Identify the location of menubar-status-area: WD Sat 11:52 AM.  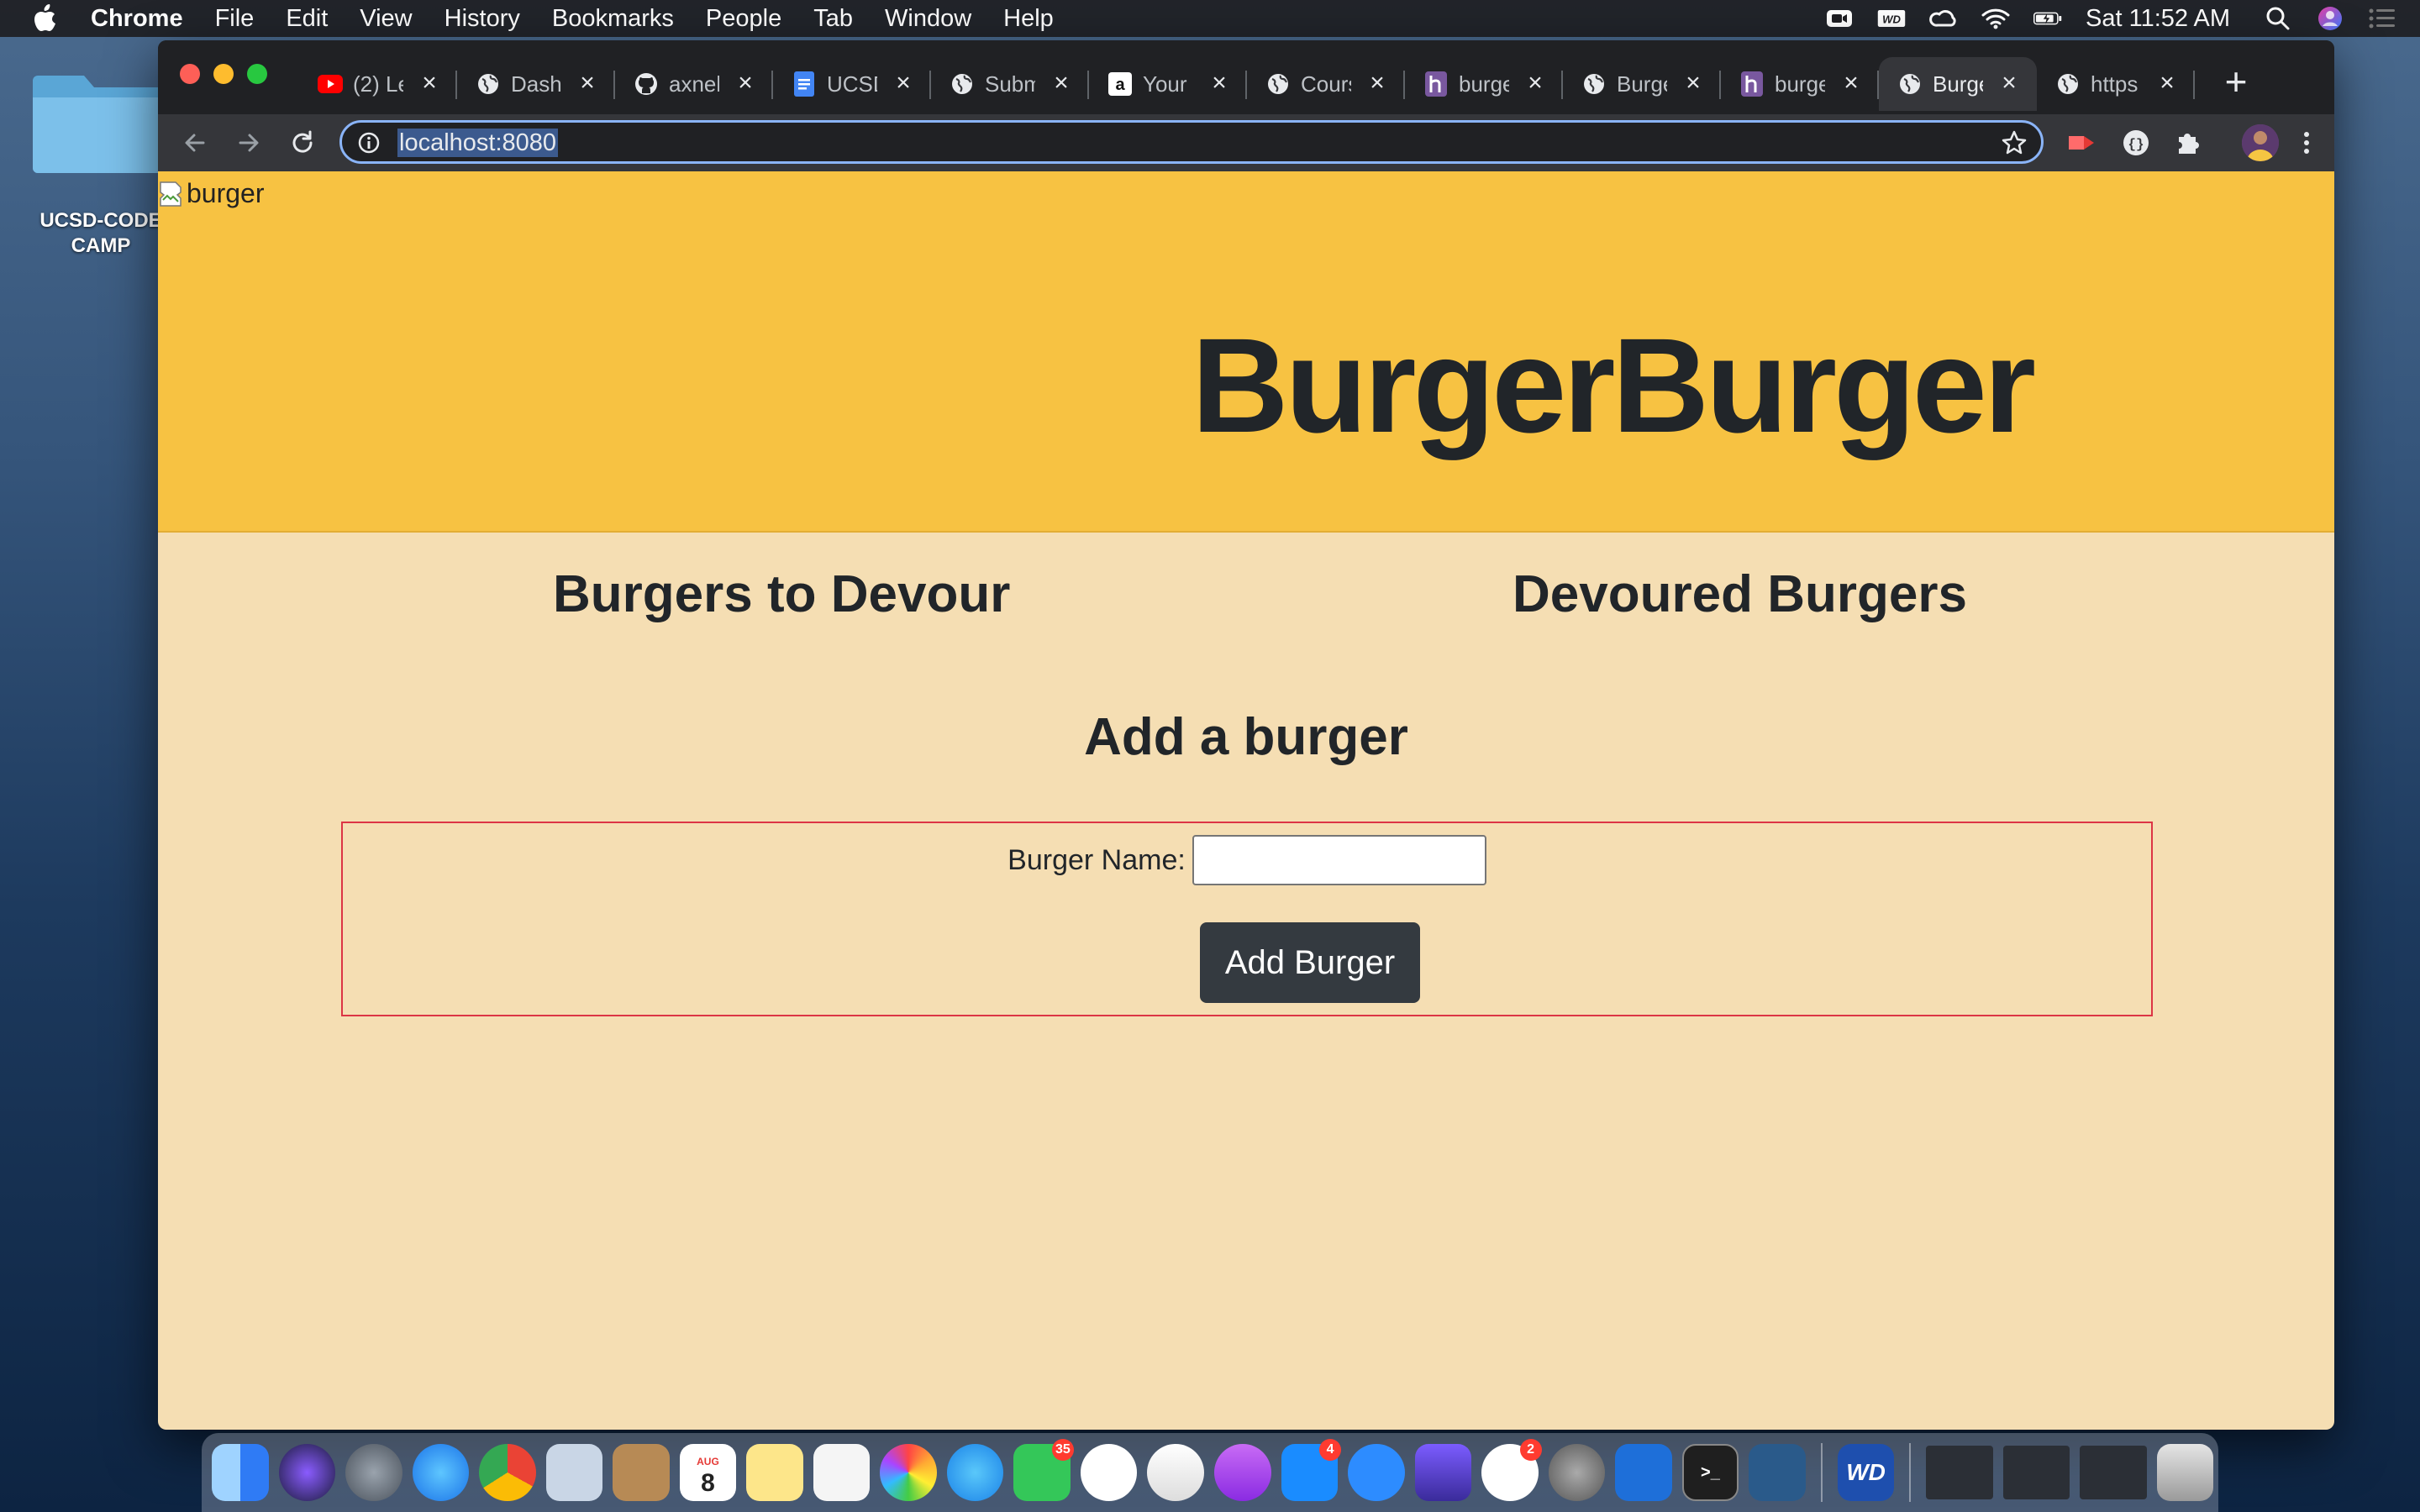
(2122, 18).